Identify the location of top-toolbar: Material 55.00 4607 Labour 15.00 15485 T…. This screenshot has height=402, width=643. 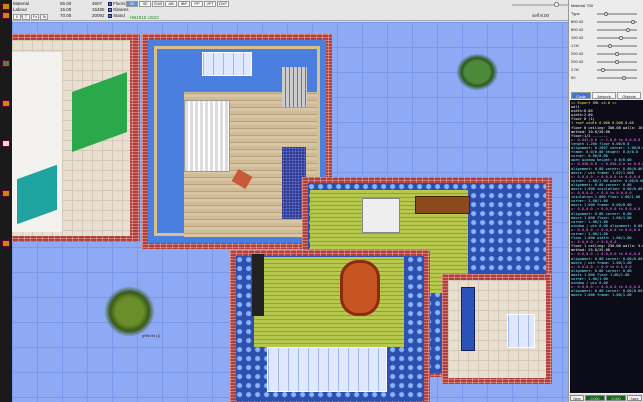
(292, 10).